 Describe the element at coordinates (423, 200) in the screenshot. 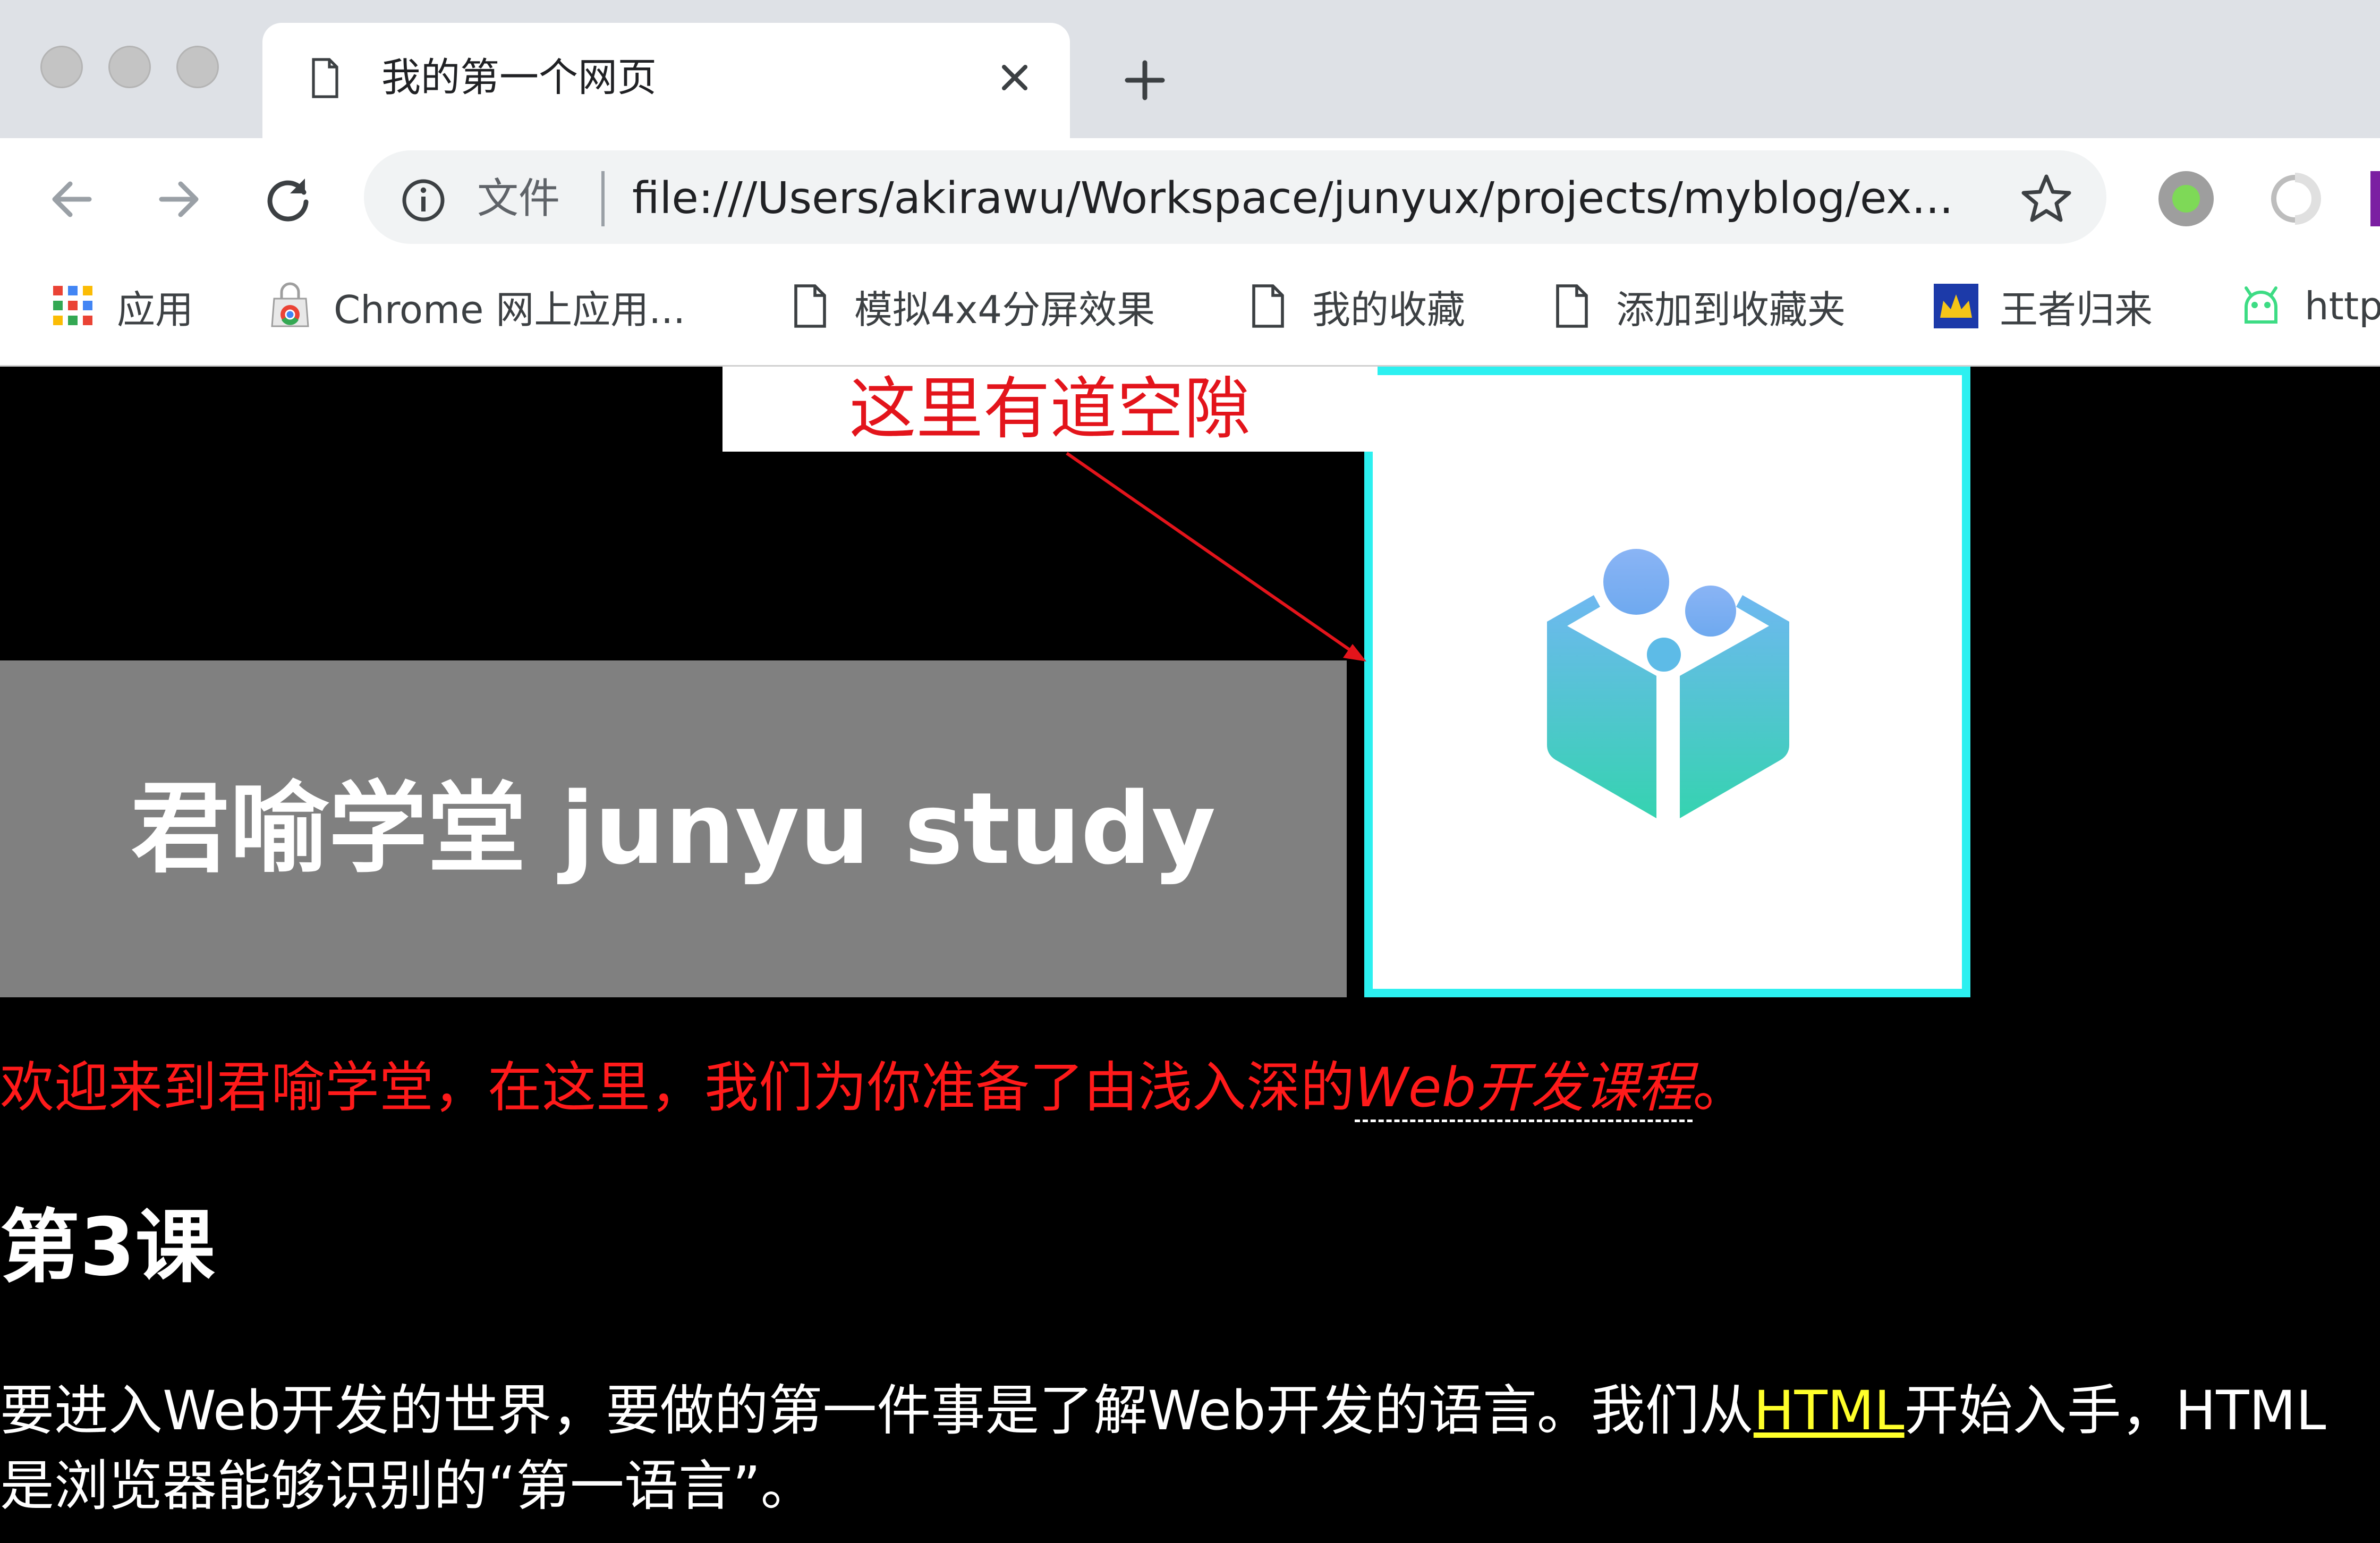

I see `info-icon` at that location.